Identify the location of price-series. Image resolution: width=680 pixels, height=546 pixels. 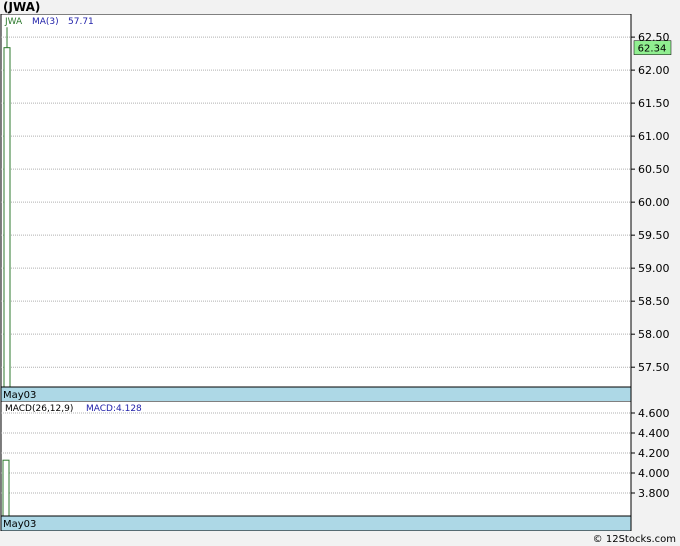
(7, 207).